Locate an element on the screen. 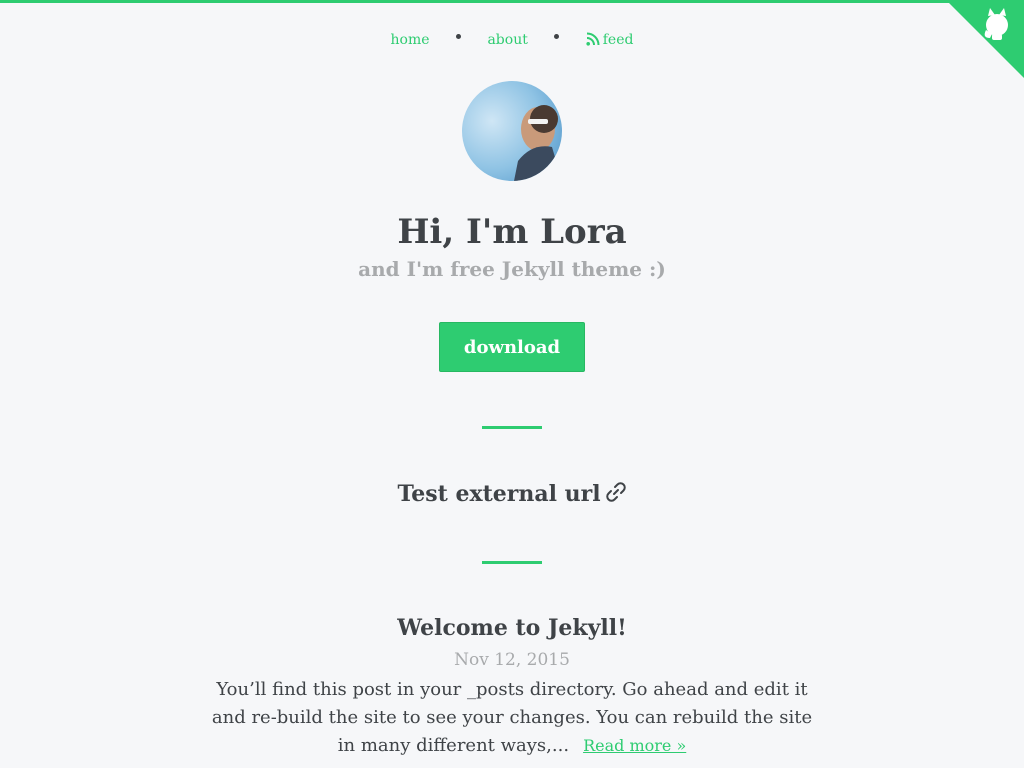  rss-icon is located at coordinates (593, 39).